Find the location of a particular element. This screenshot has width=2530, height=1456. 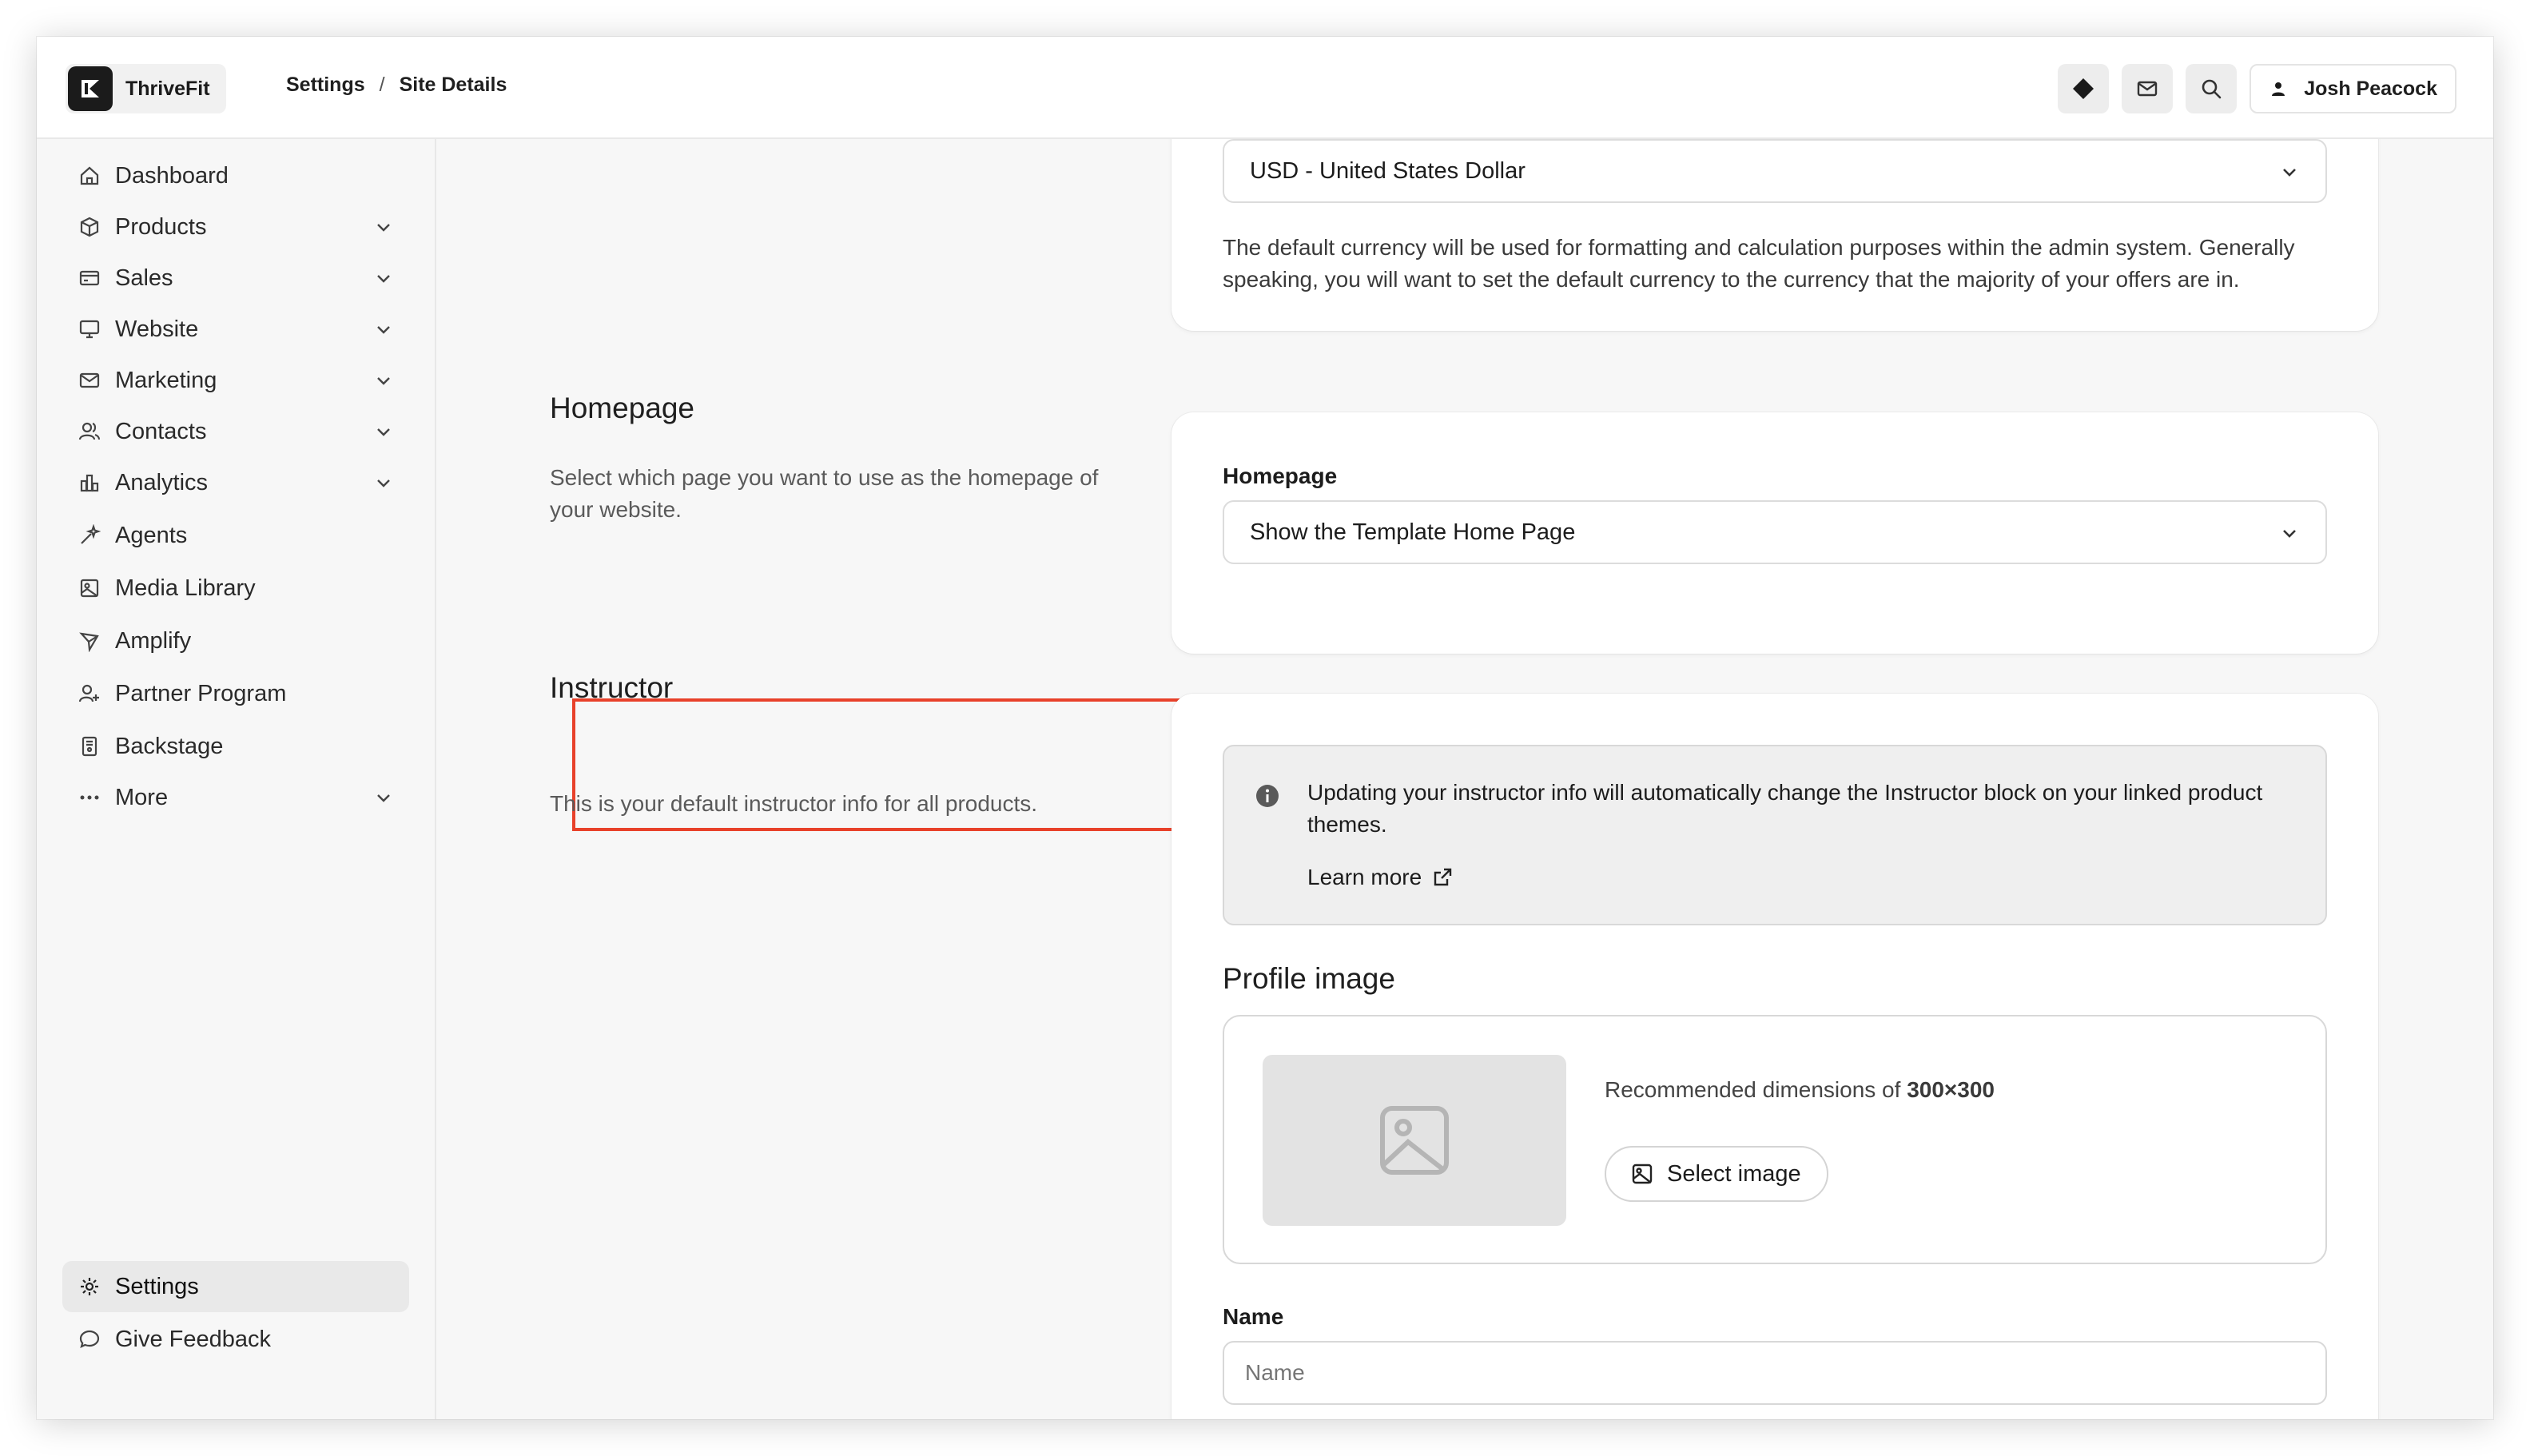

sparkle-icon is located at coordinates (89, 535).